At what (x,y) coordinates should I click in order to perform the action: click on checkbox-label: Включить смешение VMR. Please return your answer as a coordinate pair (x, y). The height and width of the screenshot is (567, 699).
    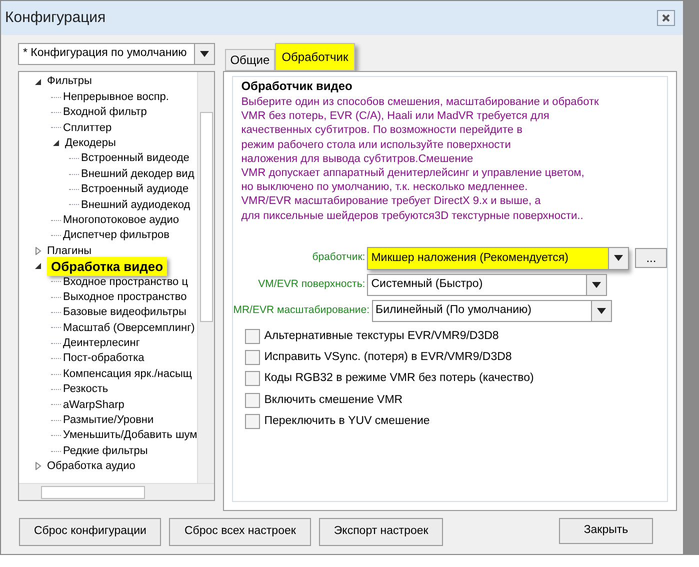
    Looking at the image, I should click on (333, 400).